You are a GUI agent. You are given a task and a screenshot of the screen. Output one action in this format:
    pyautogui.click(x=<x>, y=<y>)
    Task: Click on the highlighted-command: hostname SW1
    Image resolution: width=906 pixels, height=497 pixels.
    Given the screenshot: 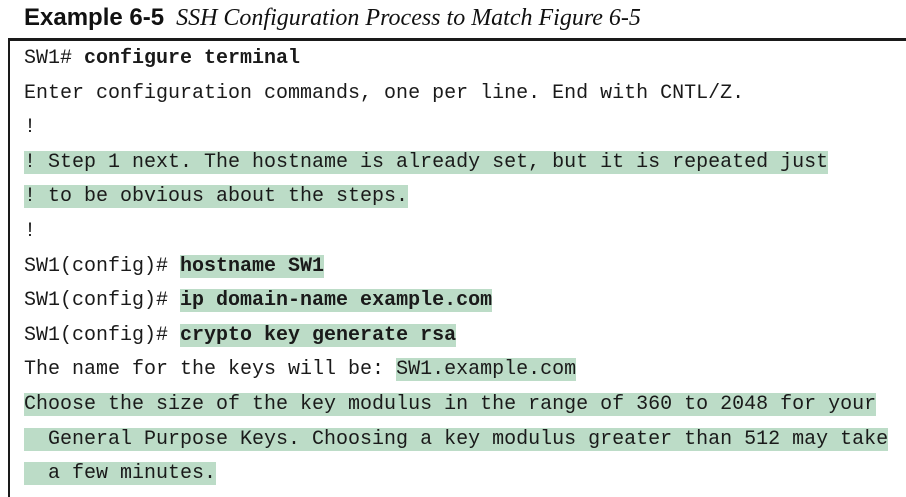 What is the action you would take?
    pyautogui.click(x=252, y=266)
    